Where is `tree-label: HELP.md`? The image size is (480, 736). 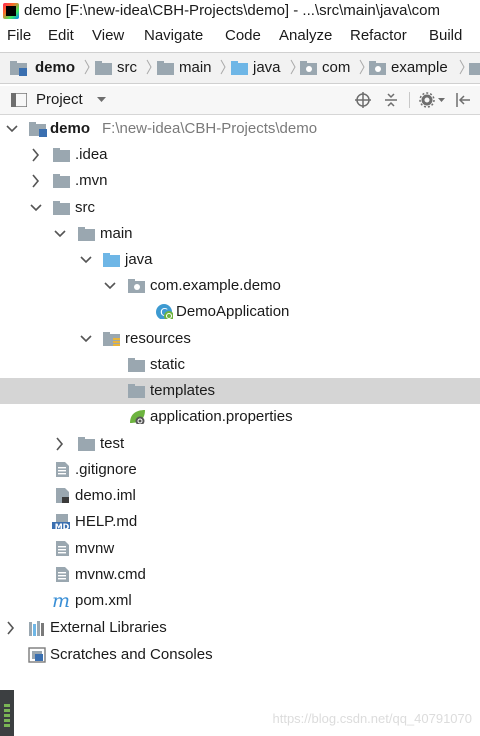
tree-label: HELP.md is located at coordinates (106, 521).